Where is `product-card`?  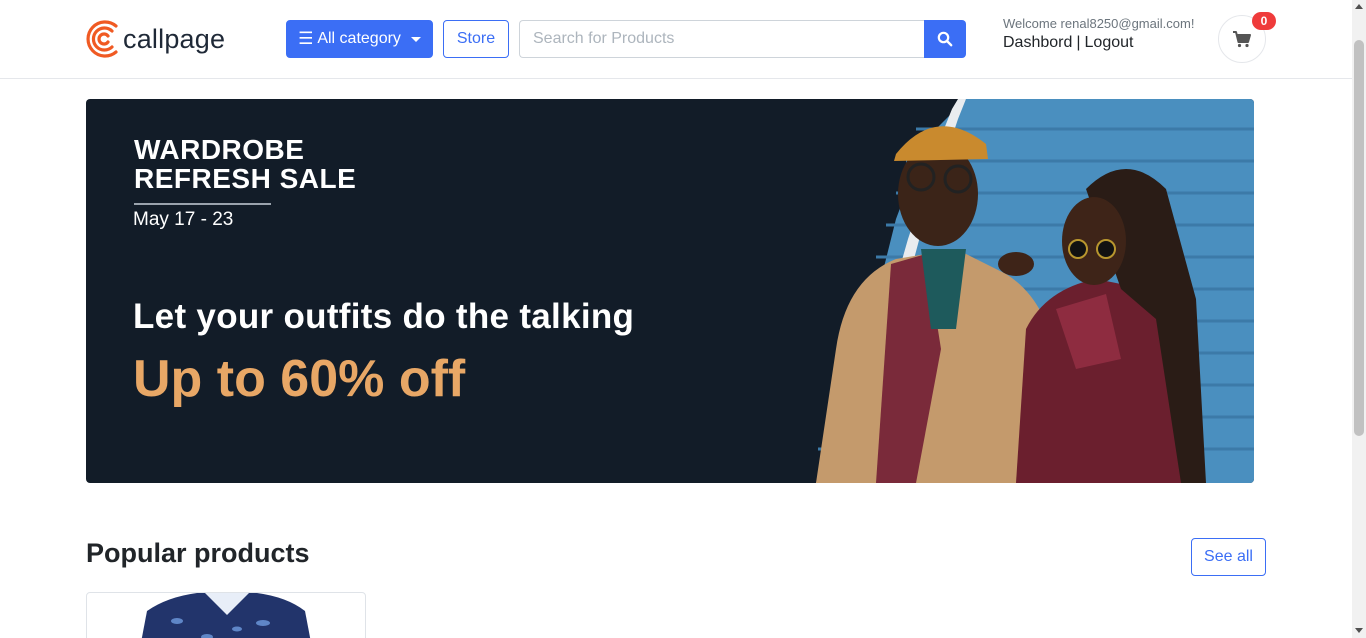
product-card is located at coordinates (226, 615).